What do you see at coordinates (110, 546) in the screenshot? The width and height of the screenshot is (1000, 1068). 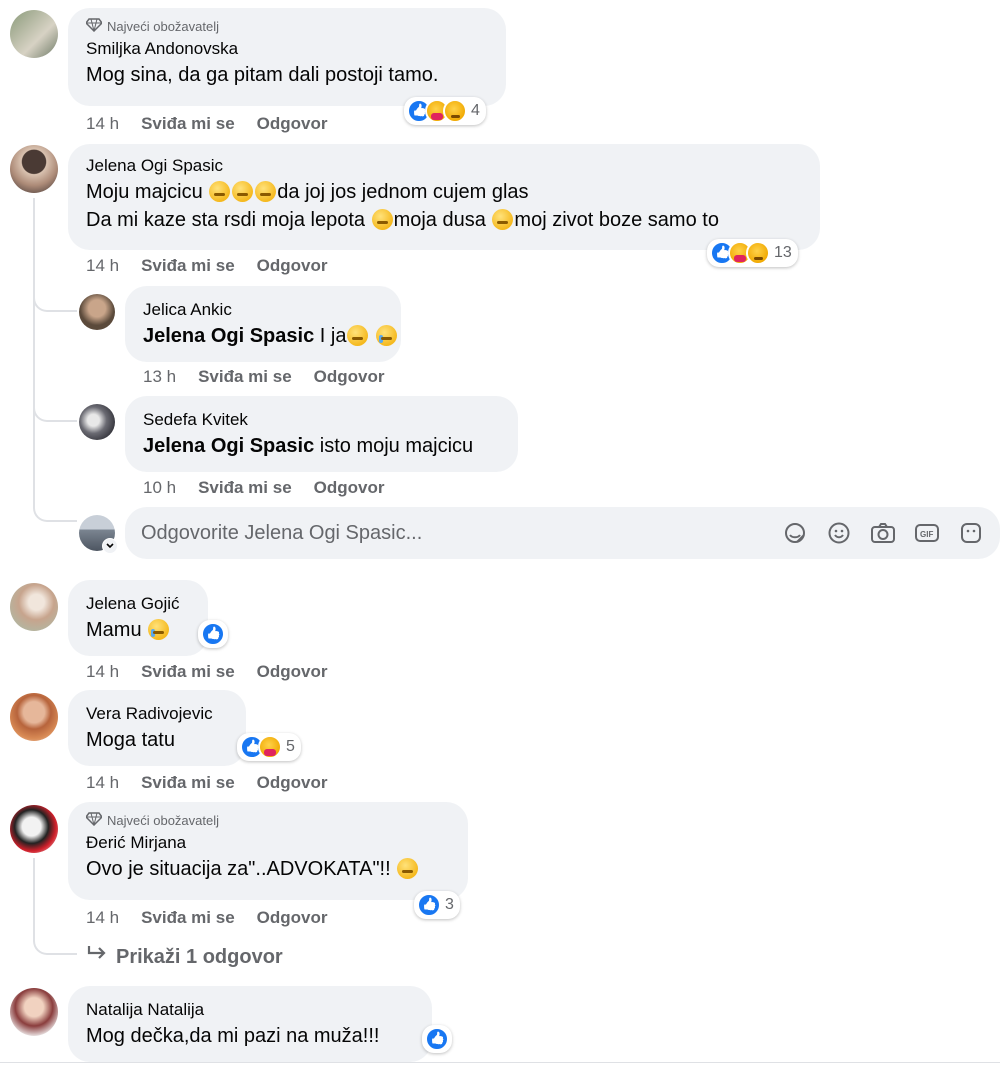 I see `account-switch-icon` at bounding box center [110, 546].